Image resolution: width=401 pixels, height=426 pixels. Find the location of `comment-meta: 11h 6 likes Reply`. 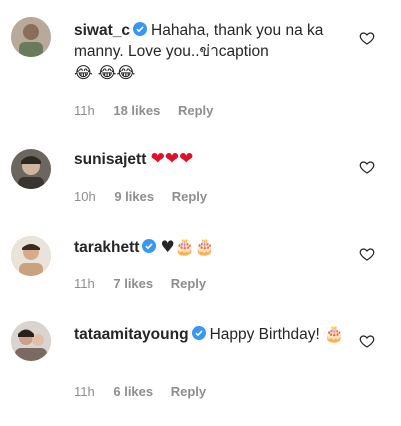

comment-meta: 11h 6 likes Reply is located at coordinates (147, 391).